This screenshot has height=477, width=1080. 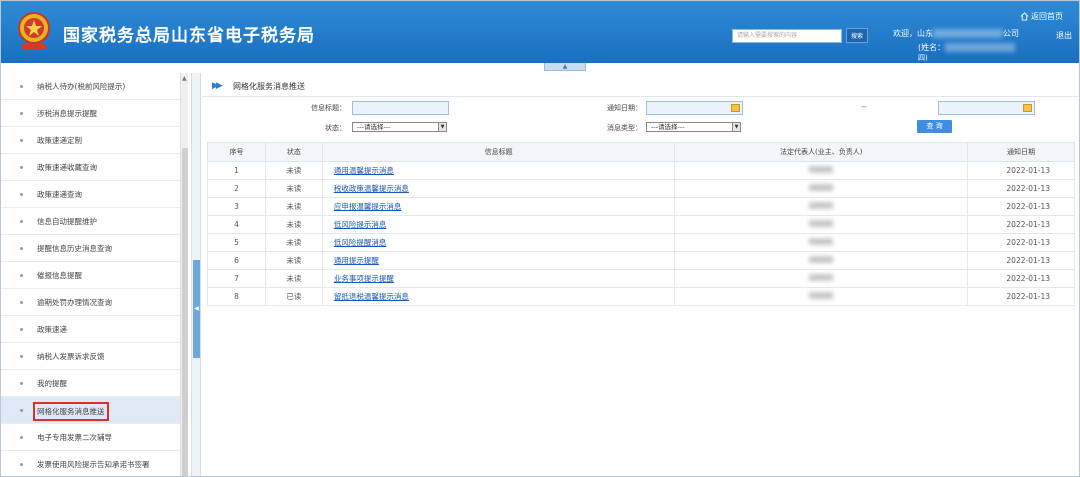 I want to click on sidebar-item: 纳税人待办(税前风险提示), so click(x=91, y=86).